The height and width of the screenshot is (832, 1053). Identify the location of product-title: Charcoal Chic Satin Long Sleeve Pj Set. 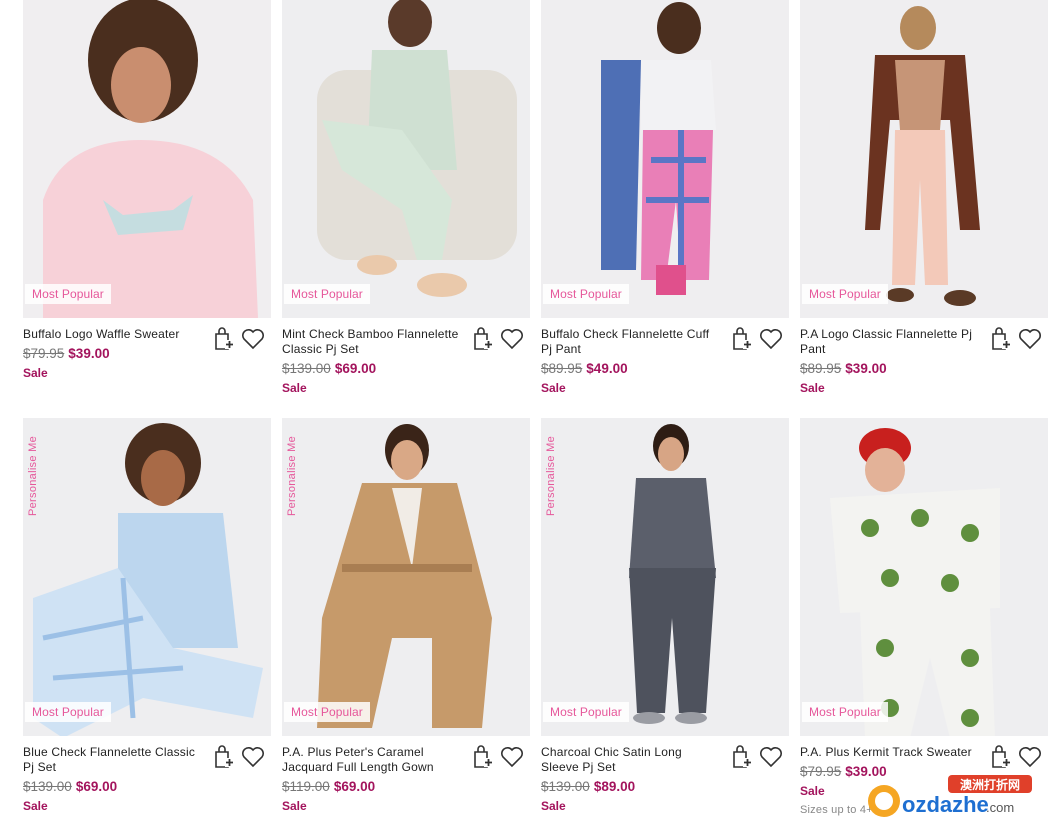
(631, 760).